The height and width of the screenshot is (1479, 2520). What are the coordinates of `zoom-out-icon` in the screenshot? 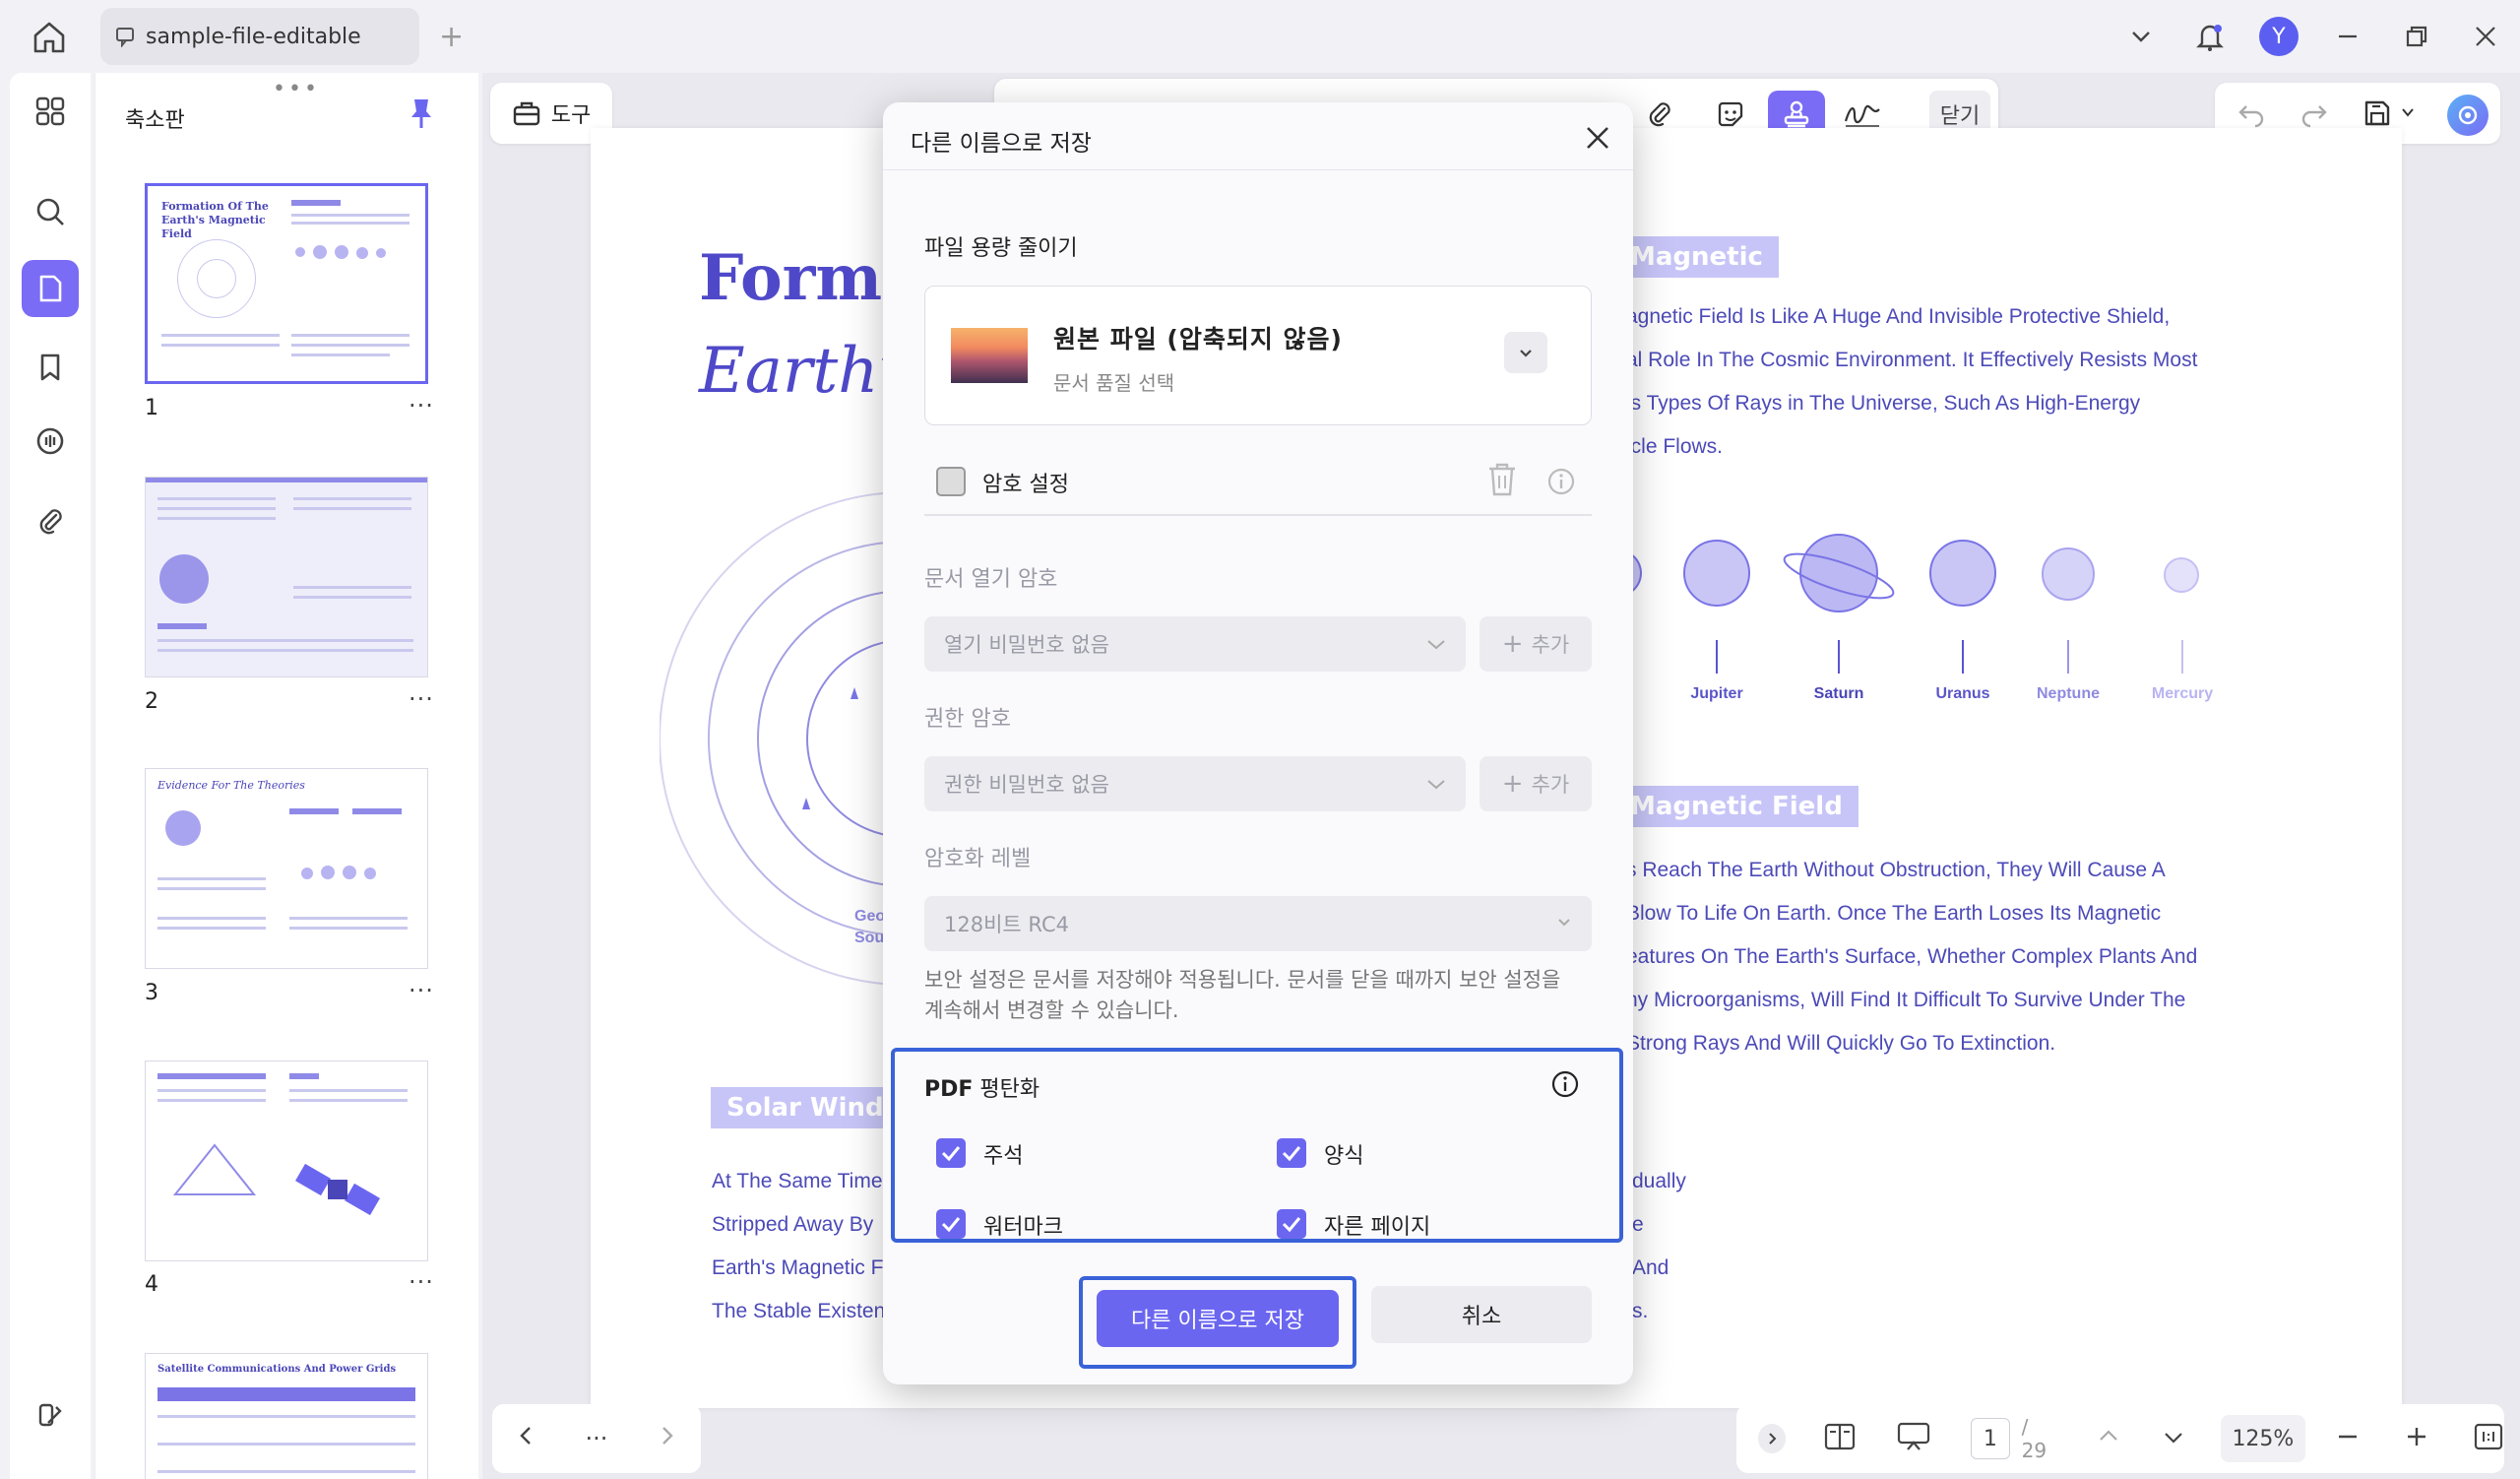 It's located at (2348, 1438).